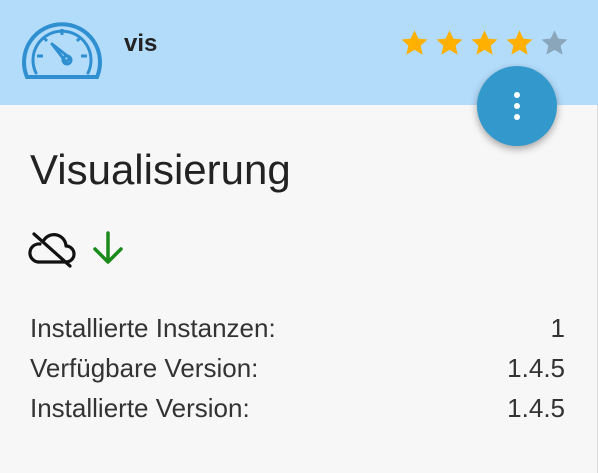  I want to click on more-vert-icon, so click(517, 95).